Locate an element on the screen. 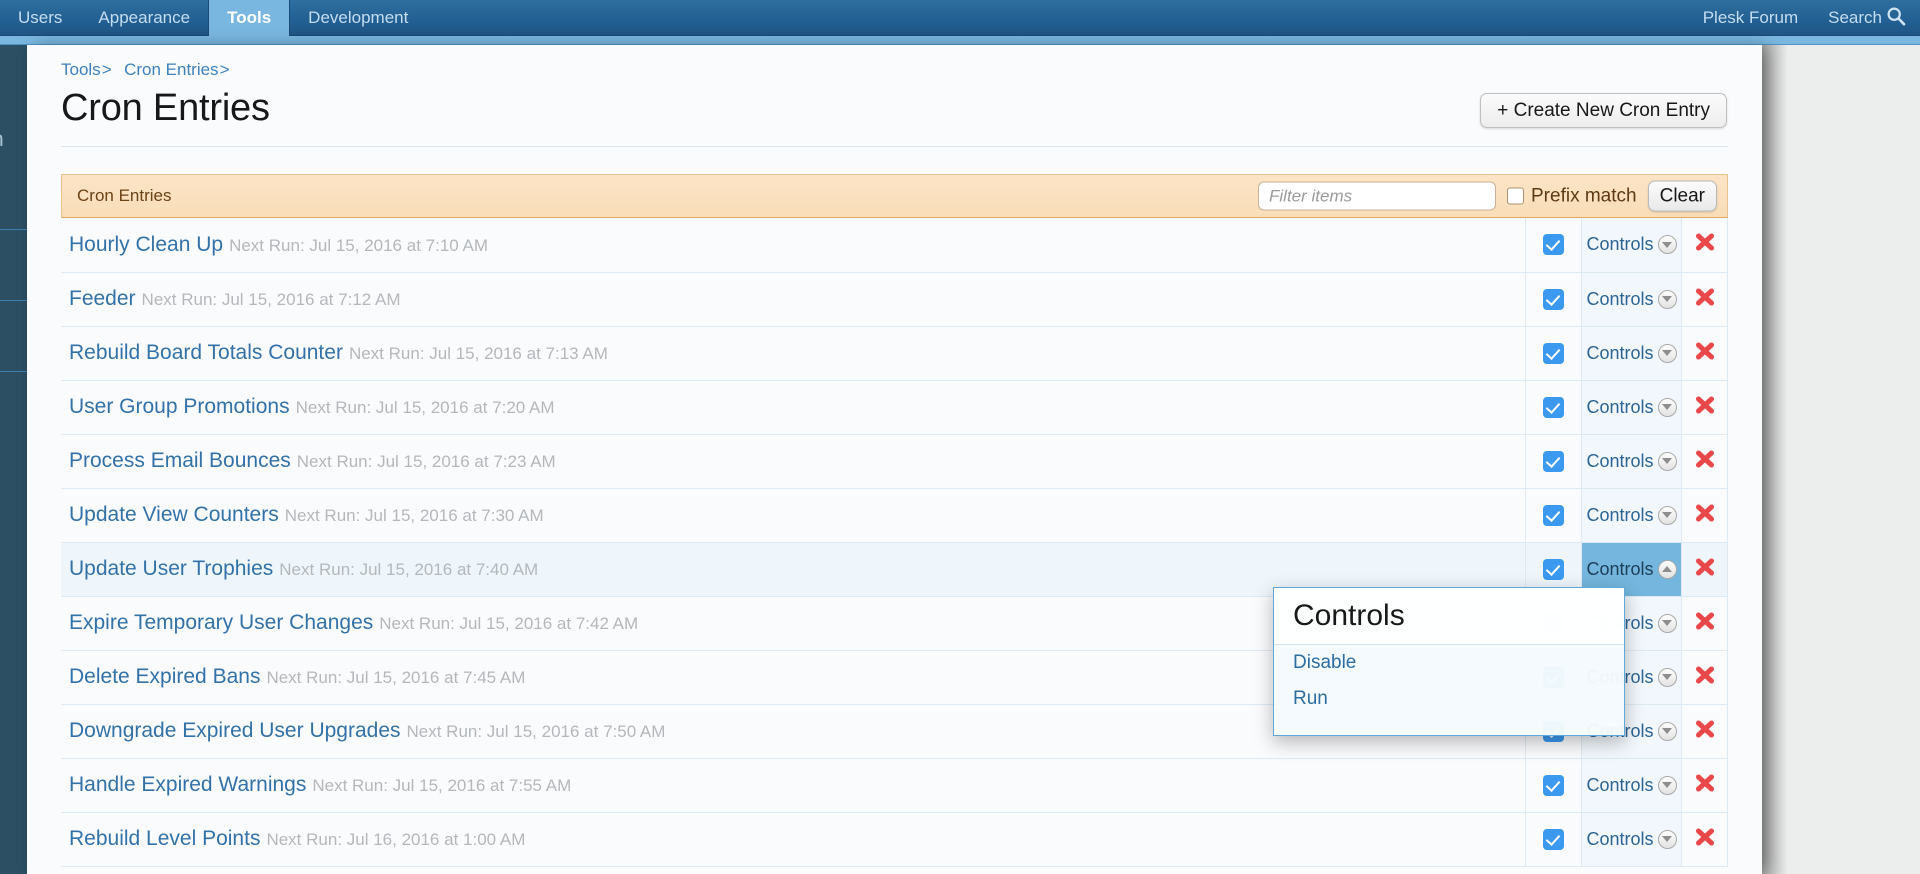 Image resolution: width=1920 pixels, height=874 pixels. cron-name-link: Update View Counters is located at coordinates (174, 514).